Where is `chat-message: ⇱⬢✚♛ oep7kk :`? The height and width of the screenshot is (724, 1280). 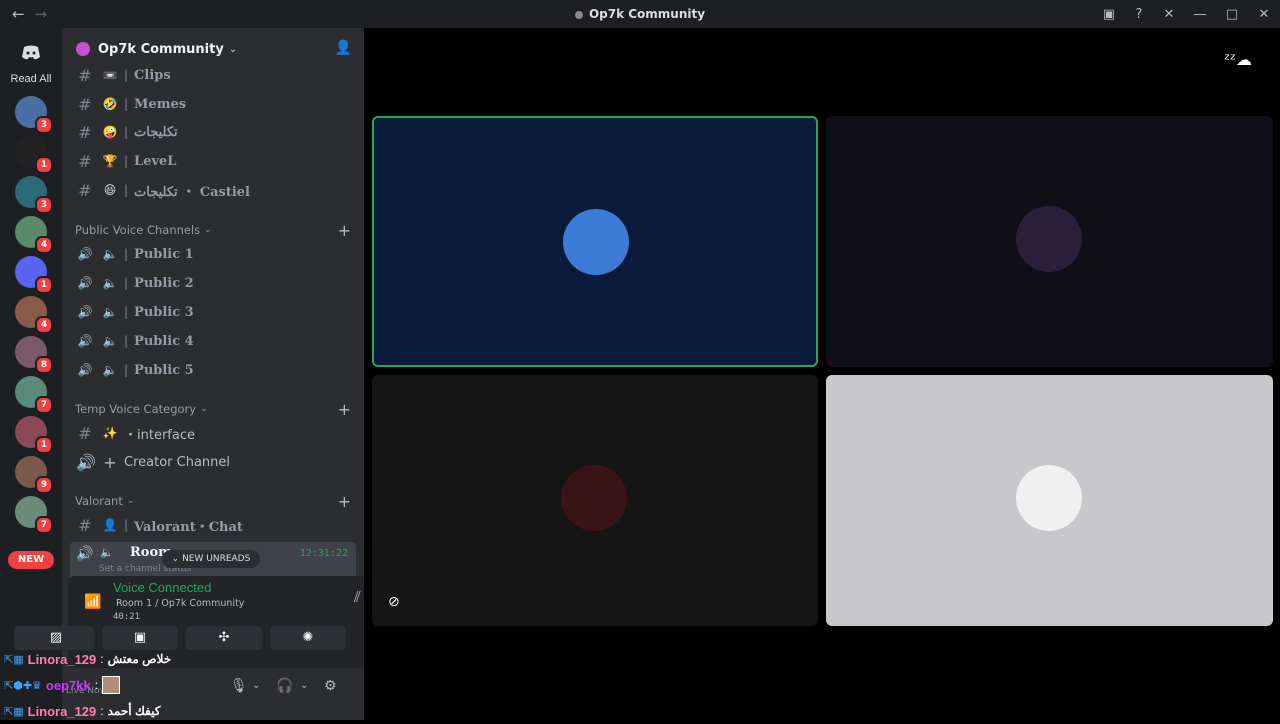 chat-message: ⇱⬢✚♛ oep7kk : is located at coordinates (174, 685).